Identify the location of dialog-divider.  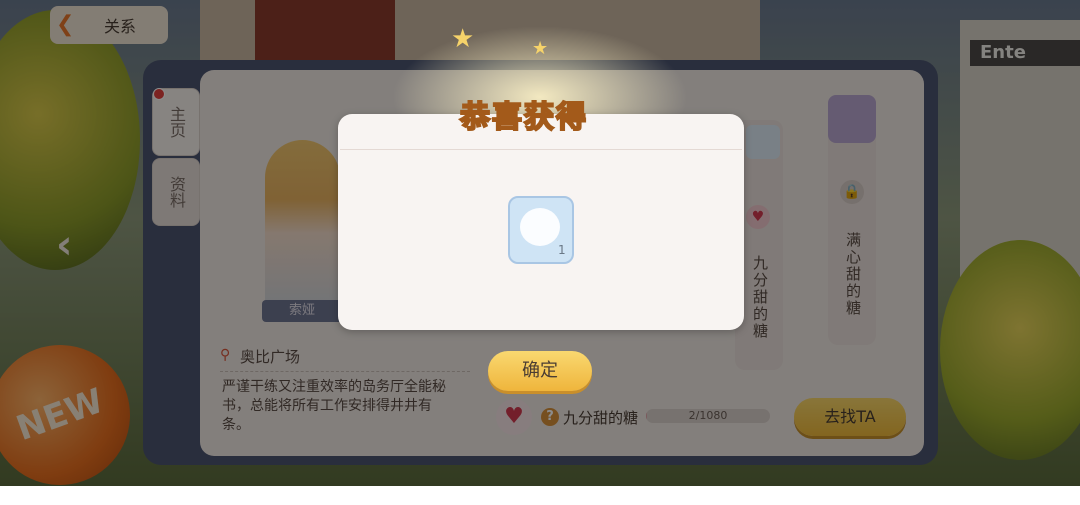
(541, 149).